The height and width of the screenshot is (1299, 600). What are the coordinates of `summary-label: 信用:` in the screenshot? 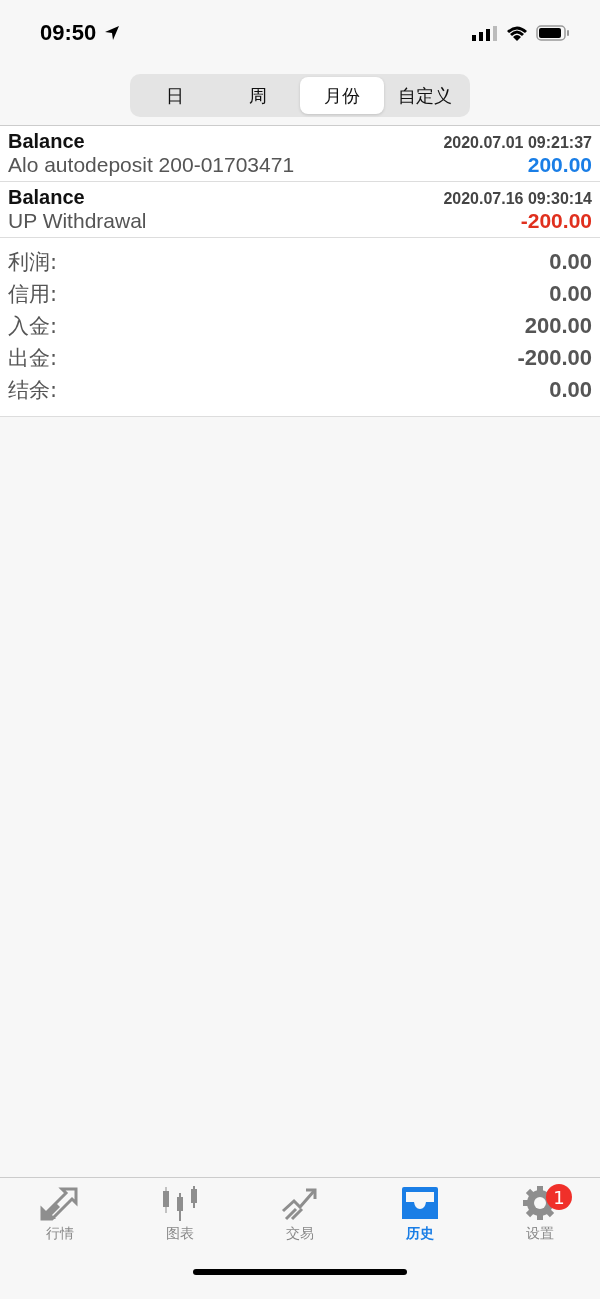 It's located at (33, 294).